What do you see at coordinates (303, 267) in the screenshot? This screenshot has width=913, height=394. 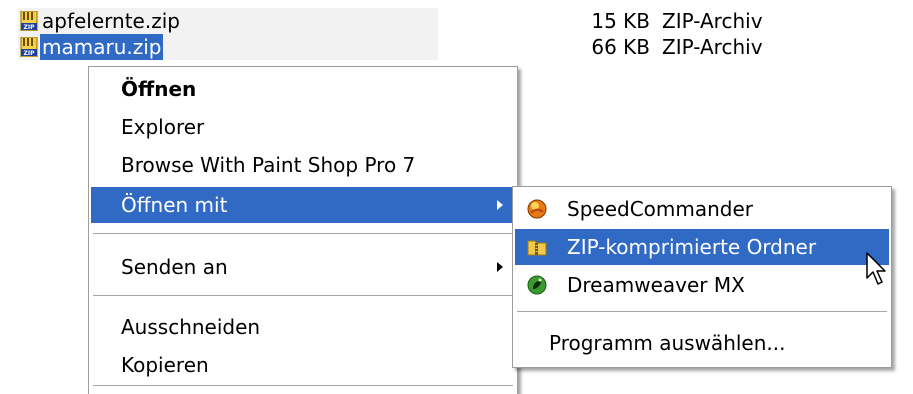 I see `menu-item-send-to: Senden an` at bounding box center [303, 267].